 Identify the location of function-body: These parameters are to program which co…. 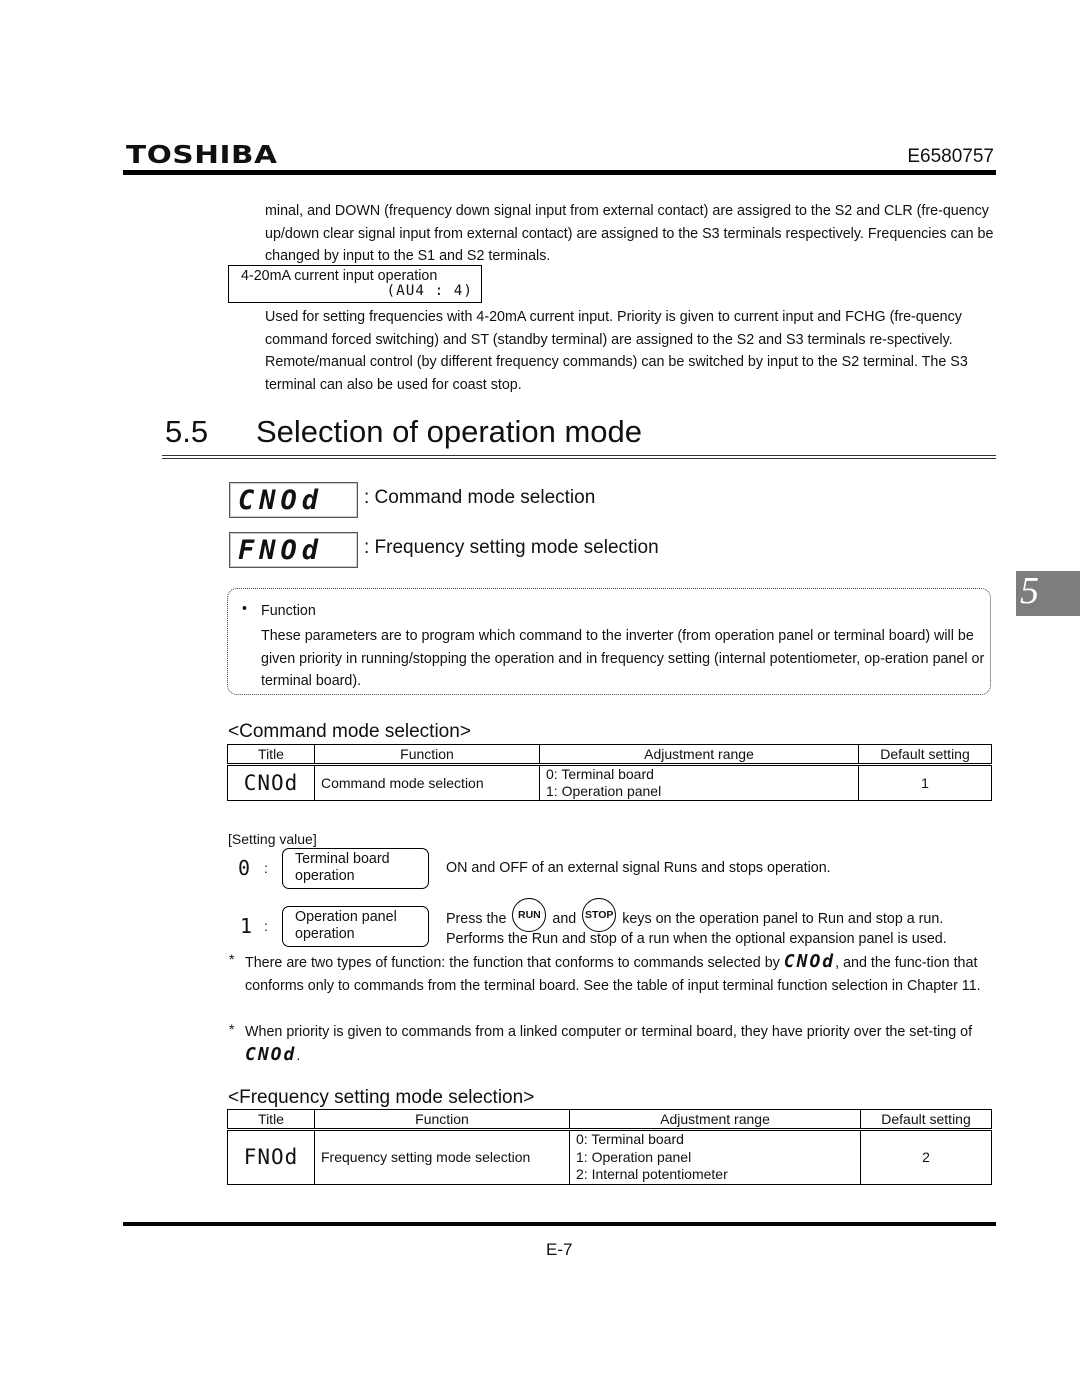
(623, 658).